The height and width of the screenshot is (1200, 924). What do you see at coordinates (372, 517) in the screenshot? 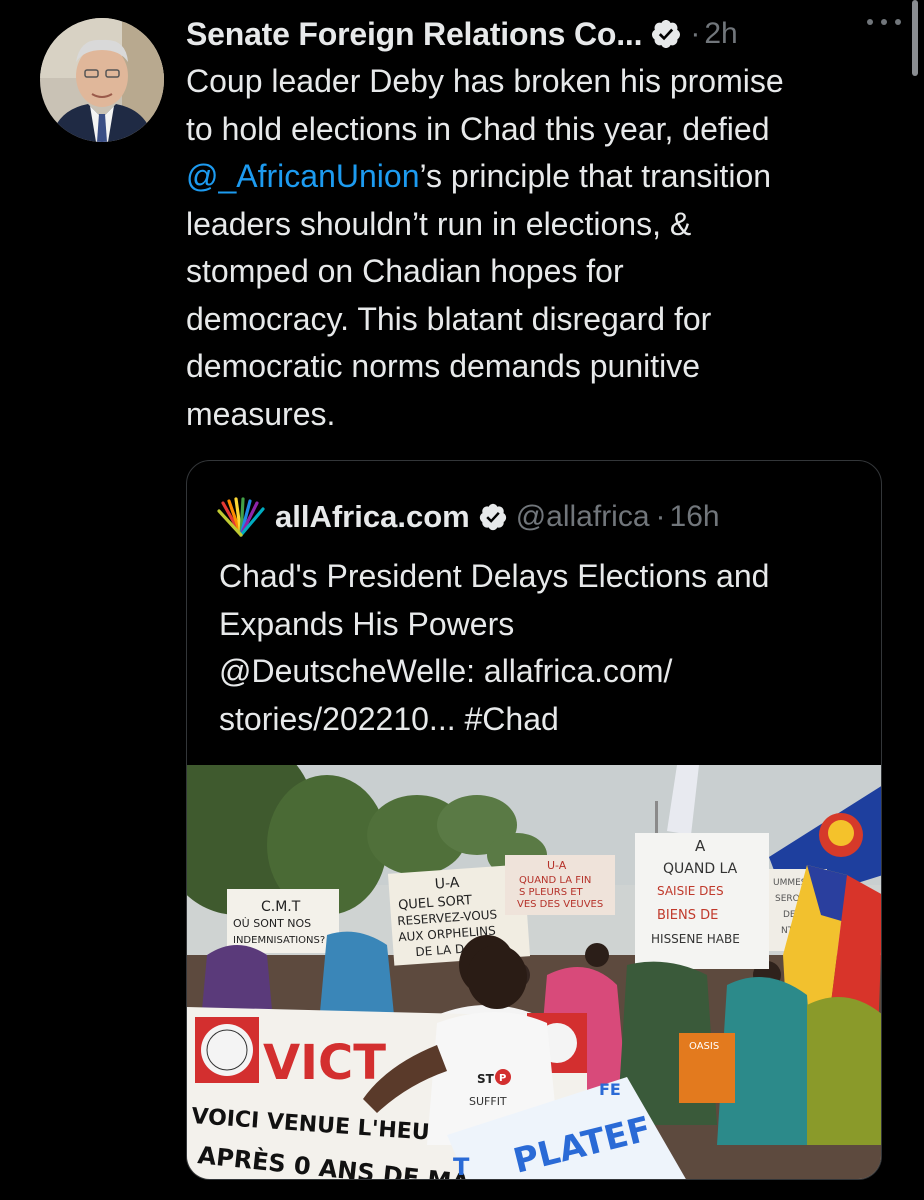
I see `quoted-author-name: allAfrica.com` at bounding box center [372, 517].